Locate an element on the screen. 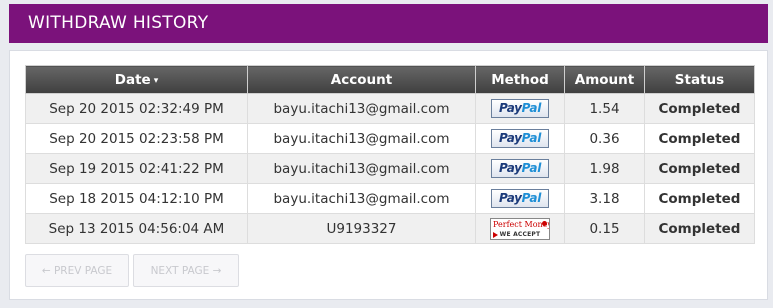 The height and width of the screenshot is (308, 773). column-header-date: Date ▾ is located at coordinates (136, 79).